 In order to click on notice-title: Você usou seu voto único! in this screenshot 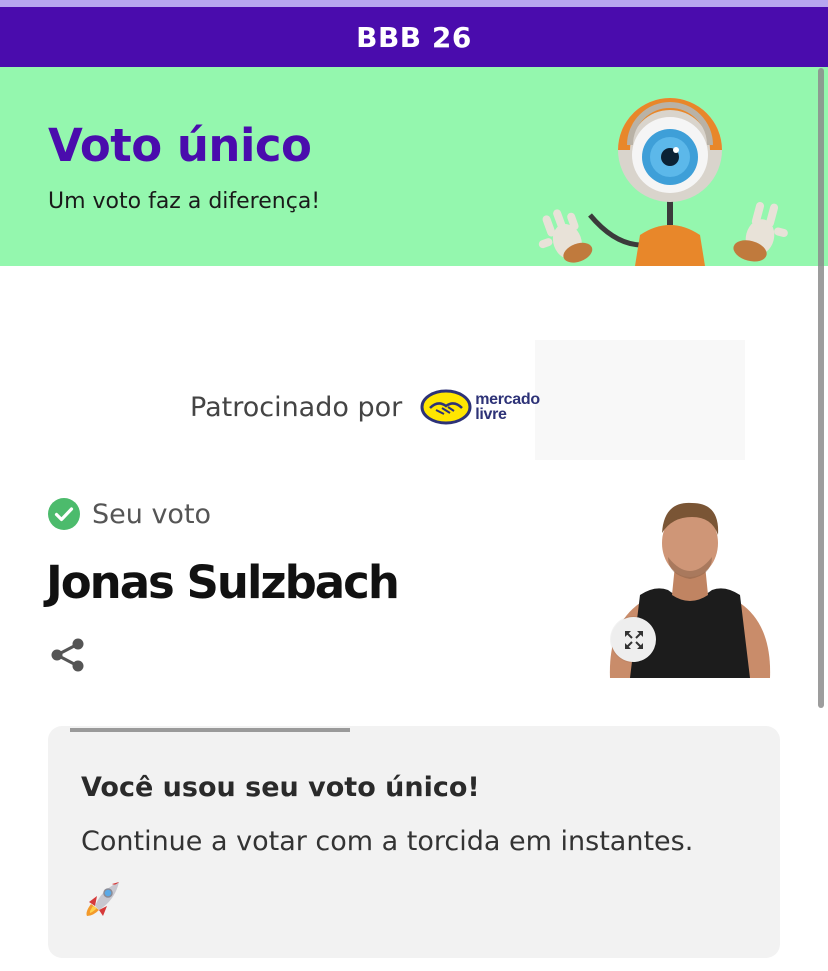, I will do `click(280, 787)`.